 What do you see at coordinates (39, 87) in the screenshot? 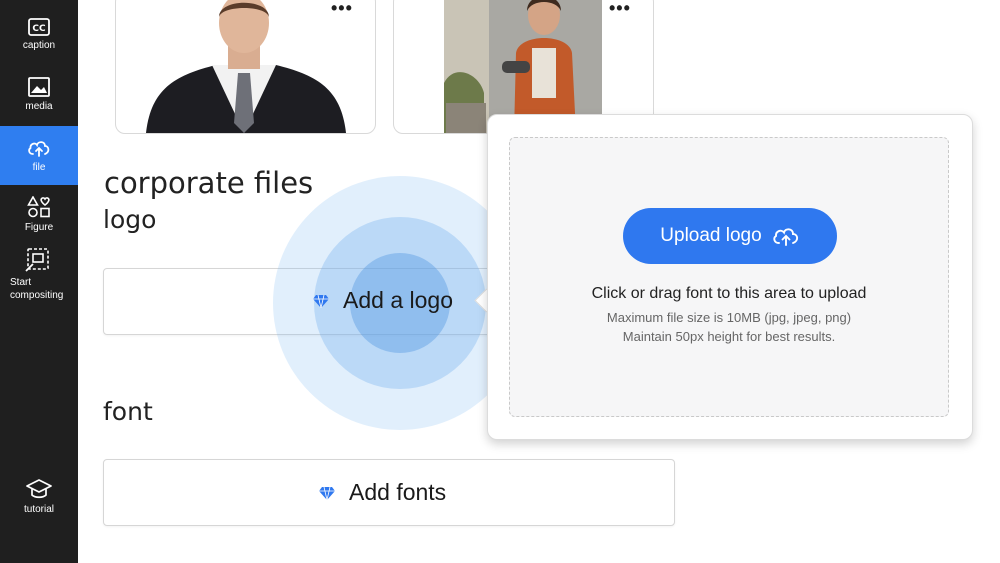
I see `image-icon` at bounding box center [39, 87].